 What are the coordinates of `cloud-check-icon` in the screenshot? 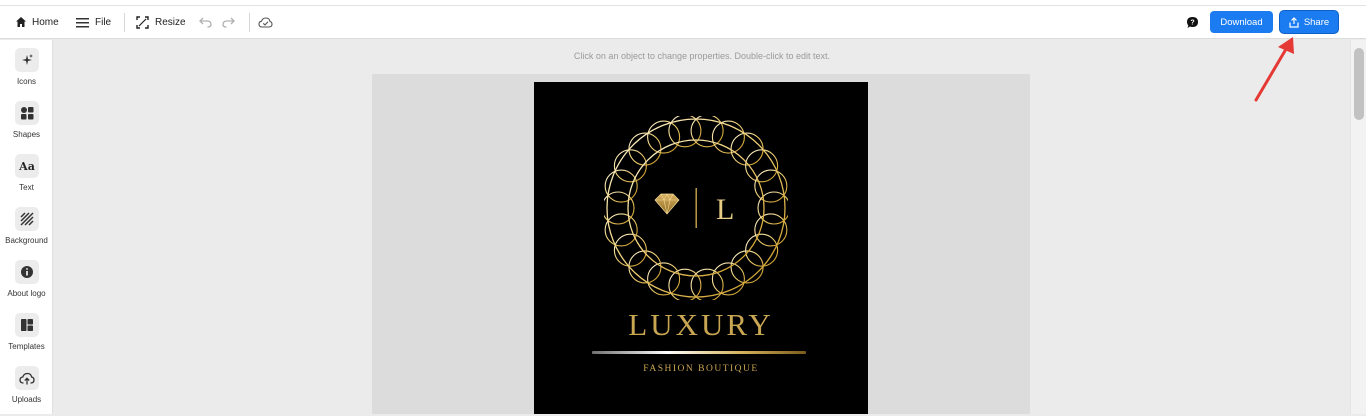 It's located at (265, 22).